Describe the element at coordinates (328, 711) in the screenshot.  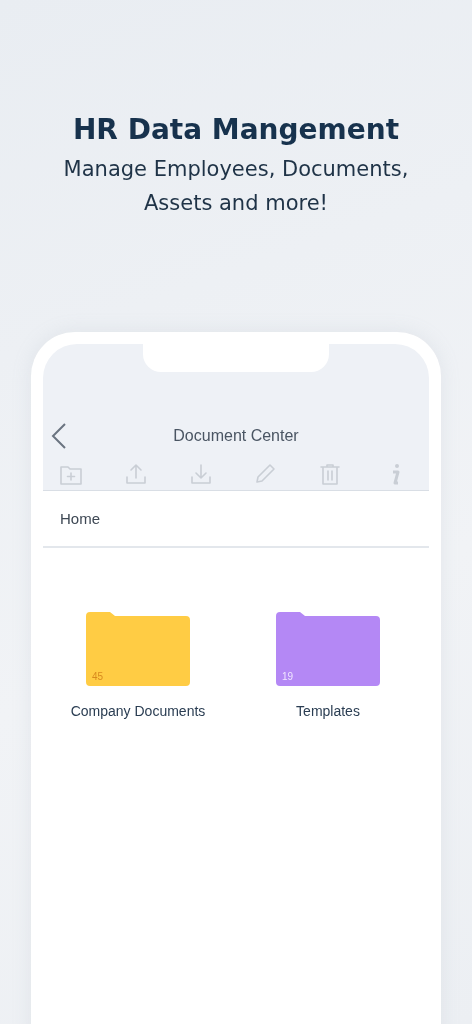
I see `folder-name: Templates` at that location.